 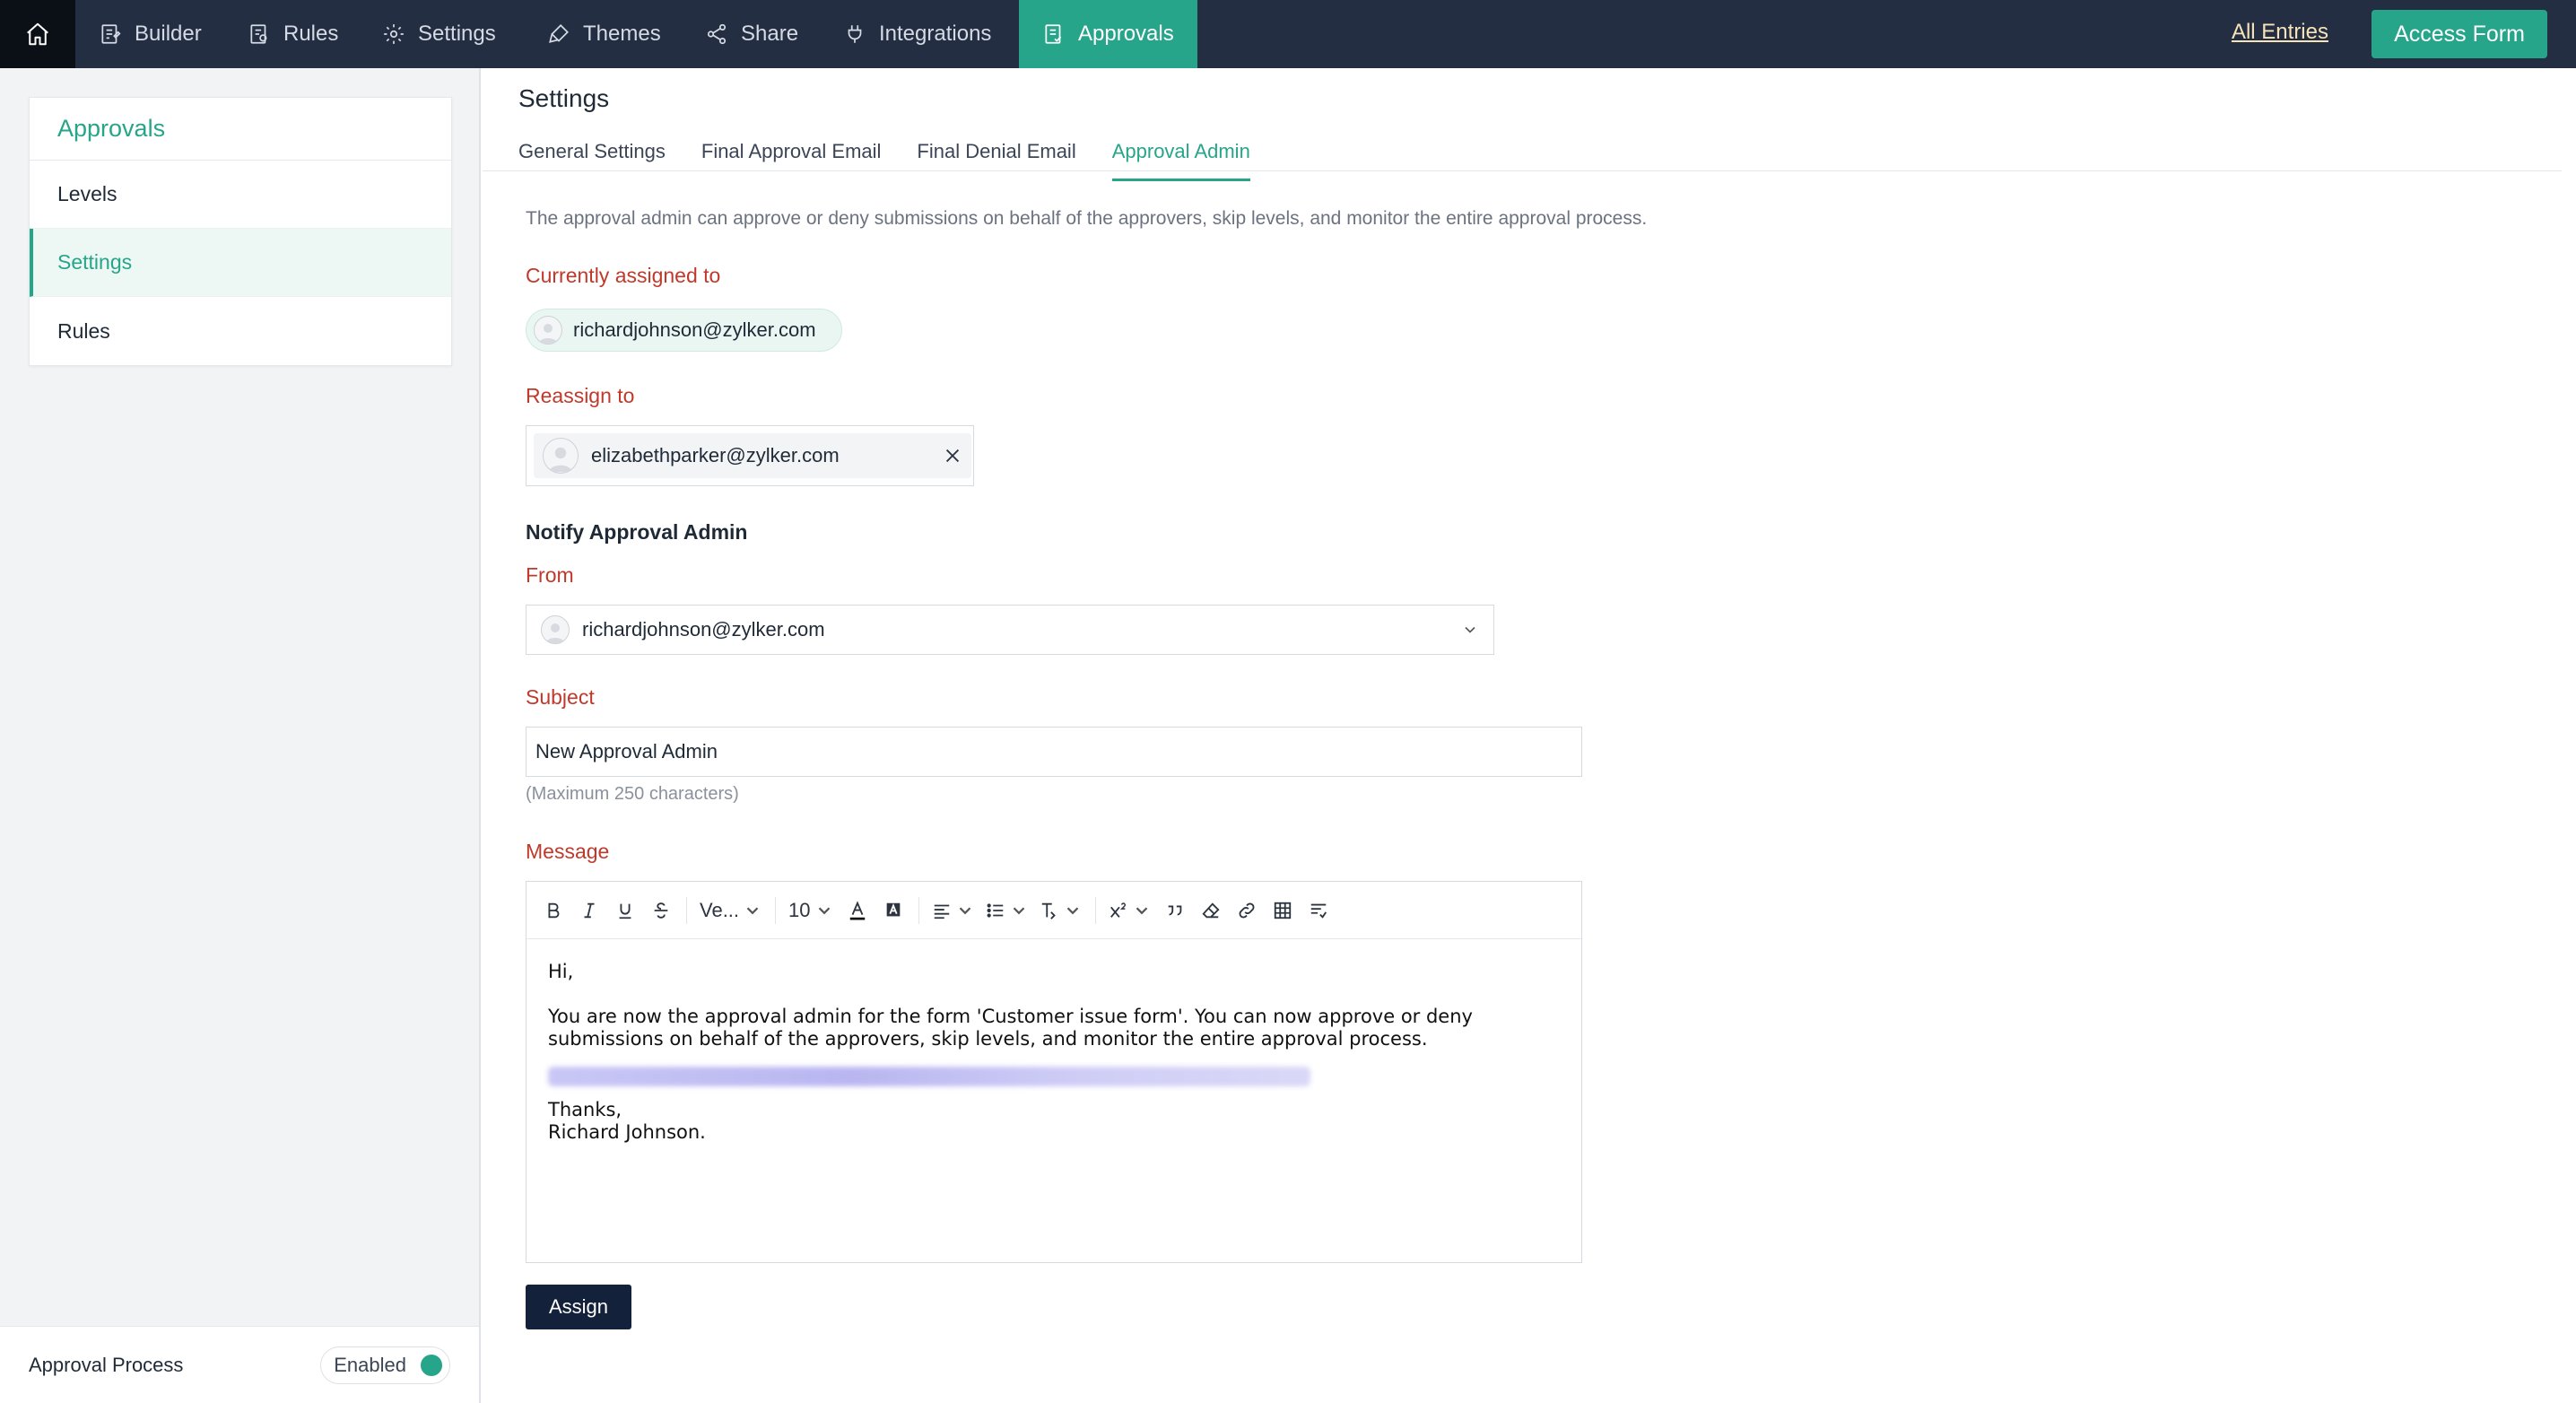 I want to click on subject-input, so click(x=1054, y=752).